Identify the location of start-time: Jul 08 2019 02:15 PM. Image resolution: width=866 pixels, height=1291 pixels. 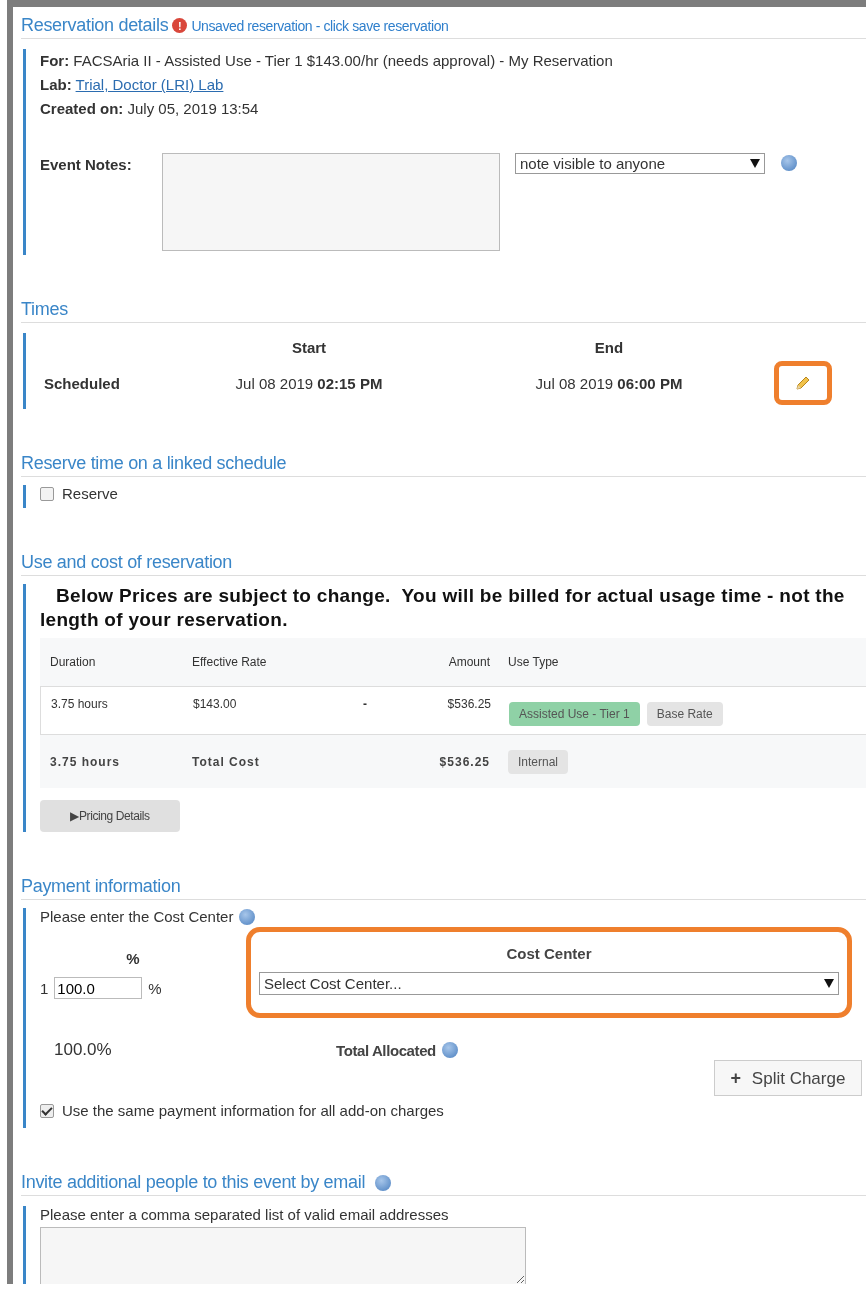
(309, 383).